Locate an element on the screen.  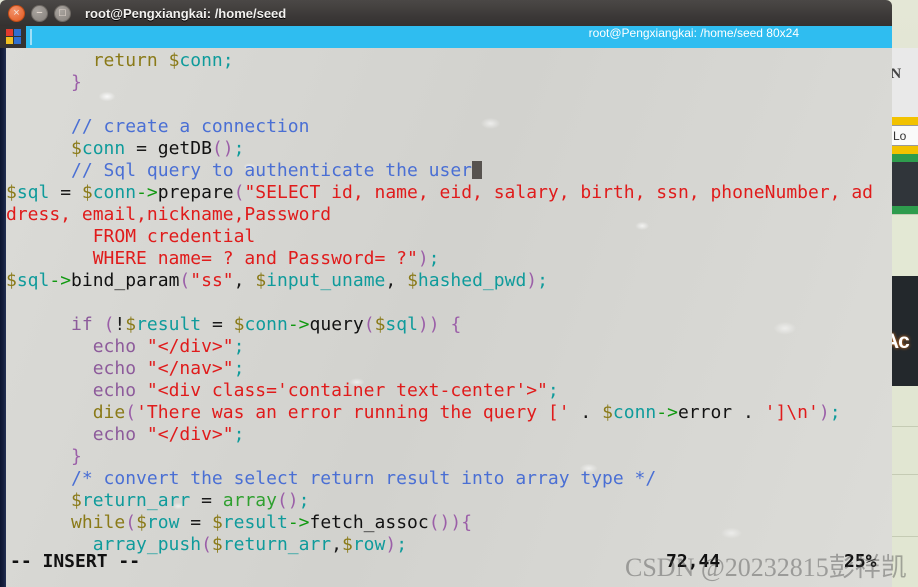
vim-mode-indicator: -- INSERT -- is located at coordinates (75, 561).